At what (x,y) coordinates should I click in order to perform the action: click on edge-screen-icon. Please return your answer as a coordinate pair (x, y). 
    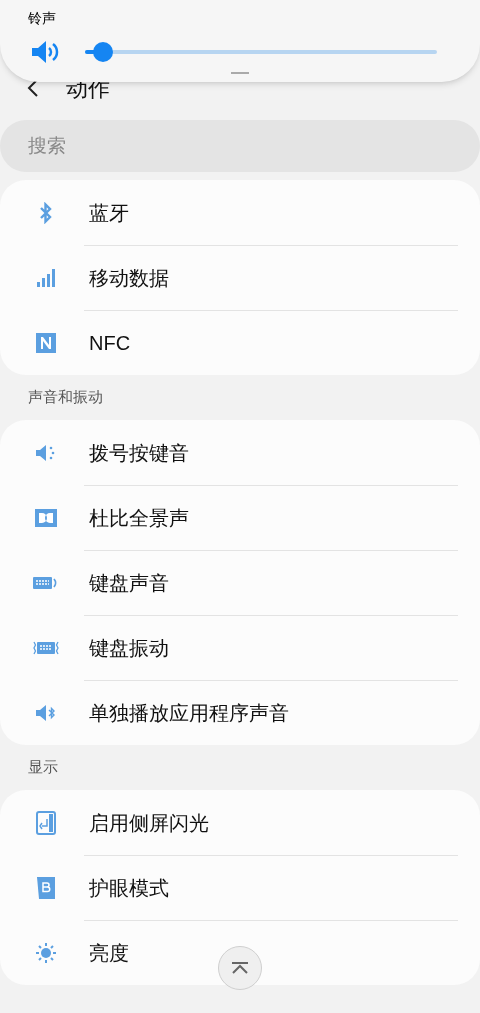
    Looking at the image, I should click on (46, 822).